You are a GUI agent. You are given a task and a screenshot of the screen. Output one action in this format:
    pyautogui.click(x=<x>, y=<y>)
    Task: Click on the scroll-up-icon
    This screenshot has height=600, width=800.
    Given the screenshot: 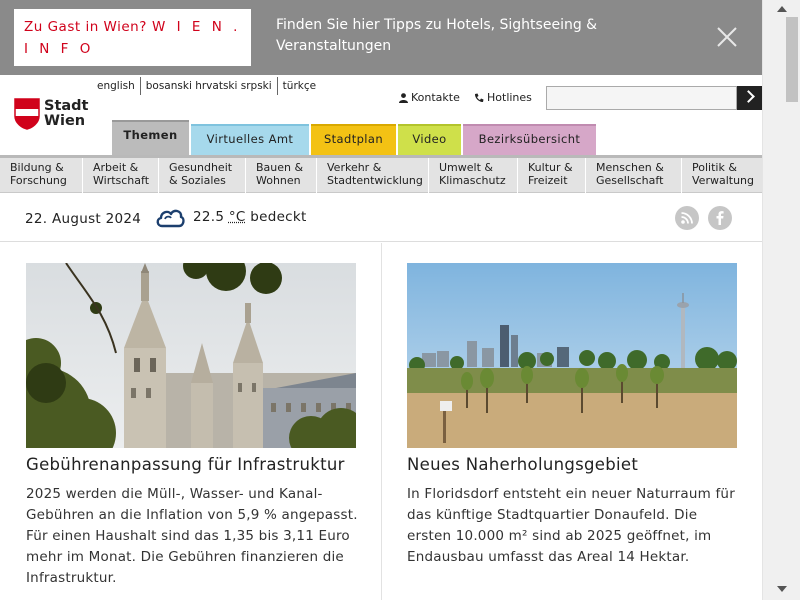 What is the action you would take?
    pyautogui.click(x=782, y=9)
    